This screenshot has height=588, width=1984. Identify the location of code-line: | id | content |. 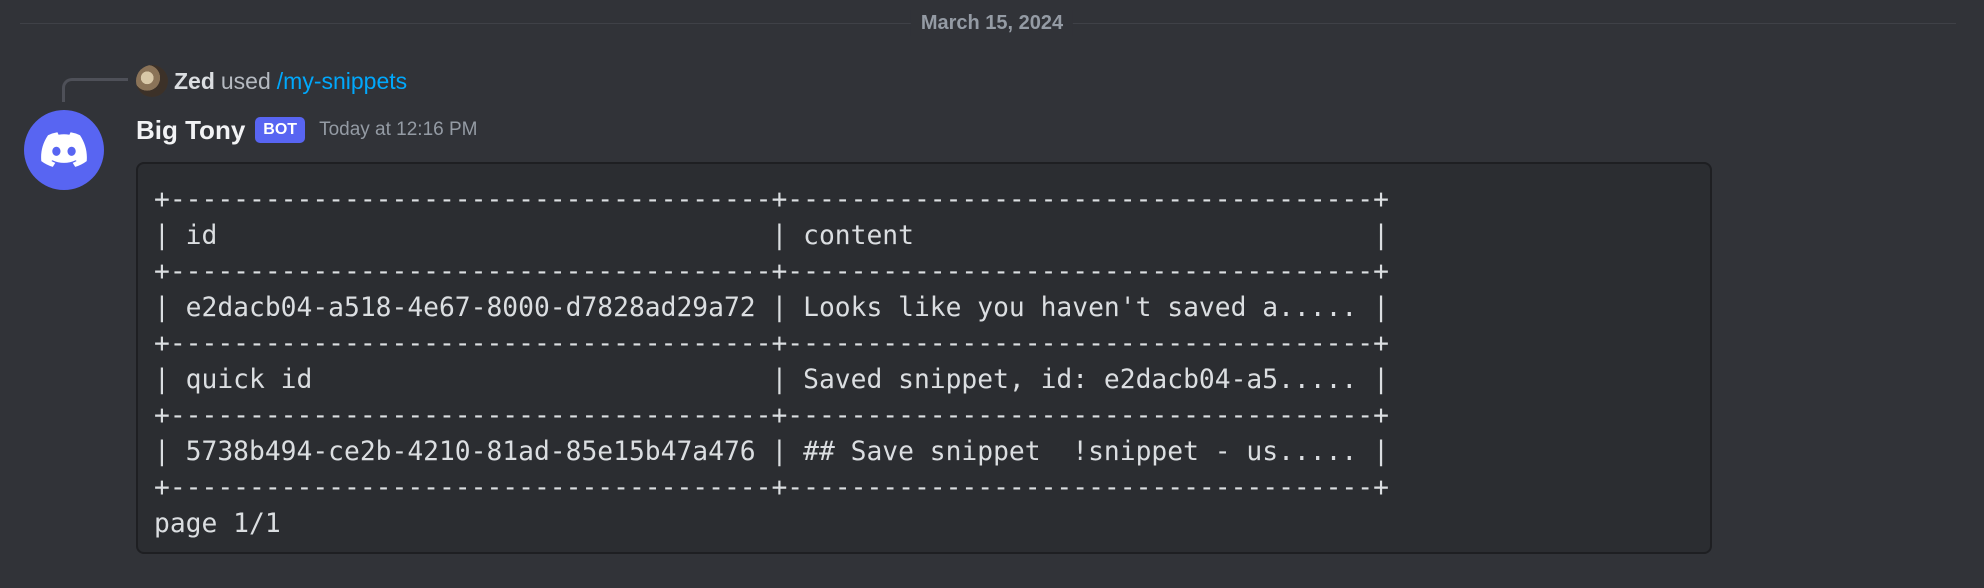
(771, 236).